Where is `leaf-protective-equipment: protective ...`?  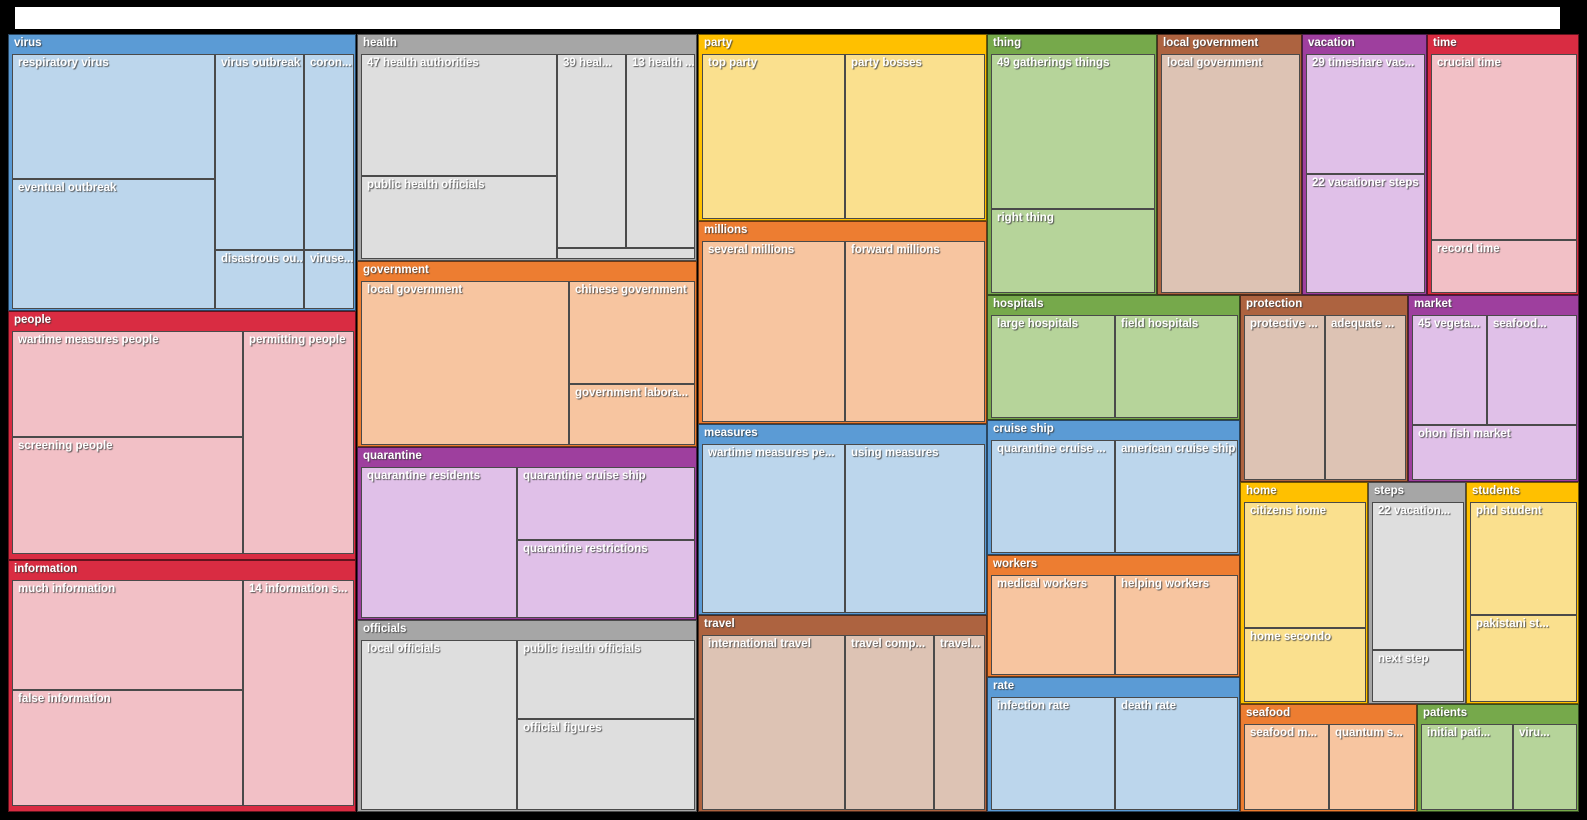 leaf-protective-equipment: protective ... is located at coordinates (1284, 397).